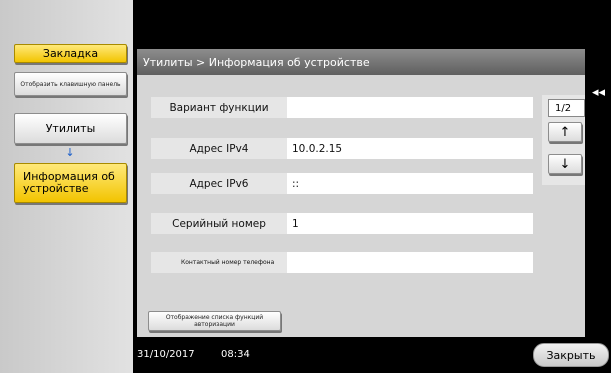  What do you see at coordinates (372, 22) in the screenshot?
I see `top-bar` at bounding box center [372, 22].